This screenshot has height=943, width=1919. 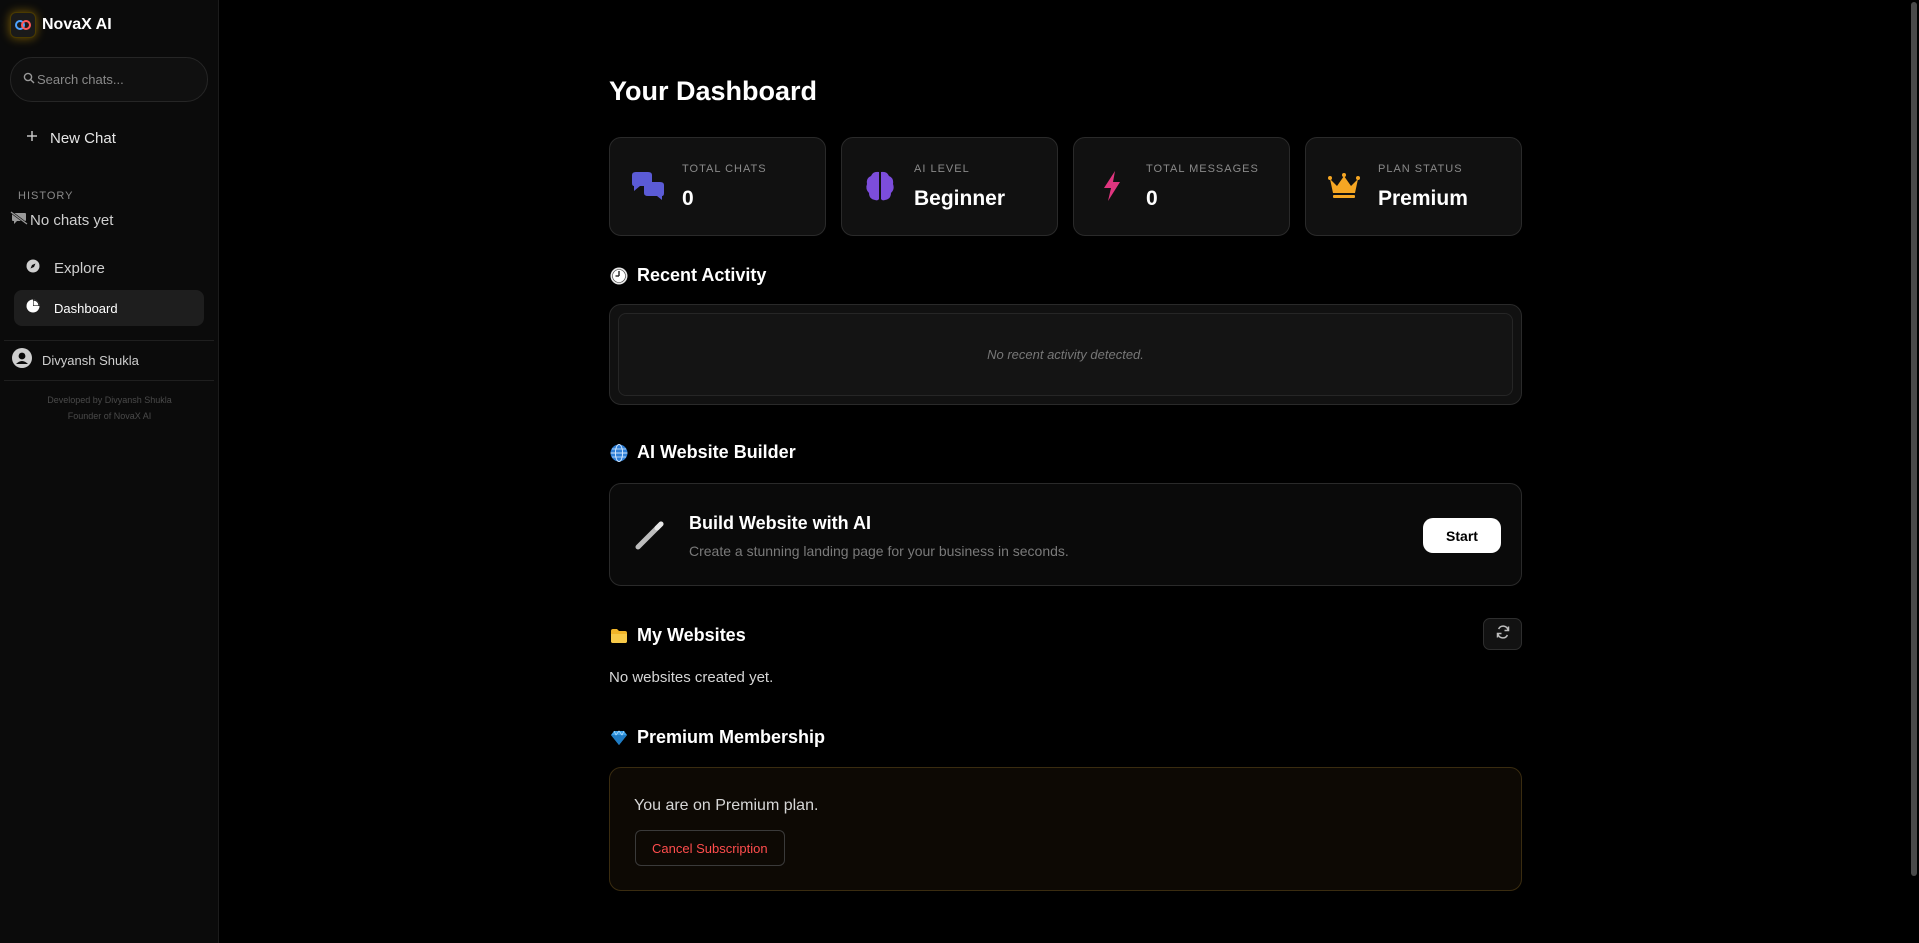 What do you see at coordinates (619, 636) in the screenshot?
I see `folder-icon` at bounding box center [619, 636].